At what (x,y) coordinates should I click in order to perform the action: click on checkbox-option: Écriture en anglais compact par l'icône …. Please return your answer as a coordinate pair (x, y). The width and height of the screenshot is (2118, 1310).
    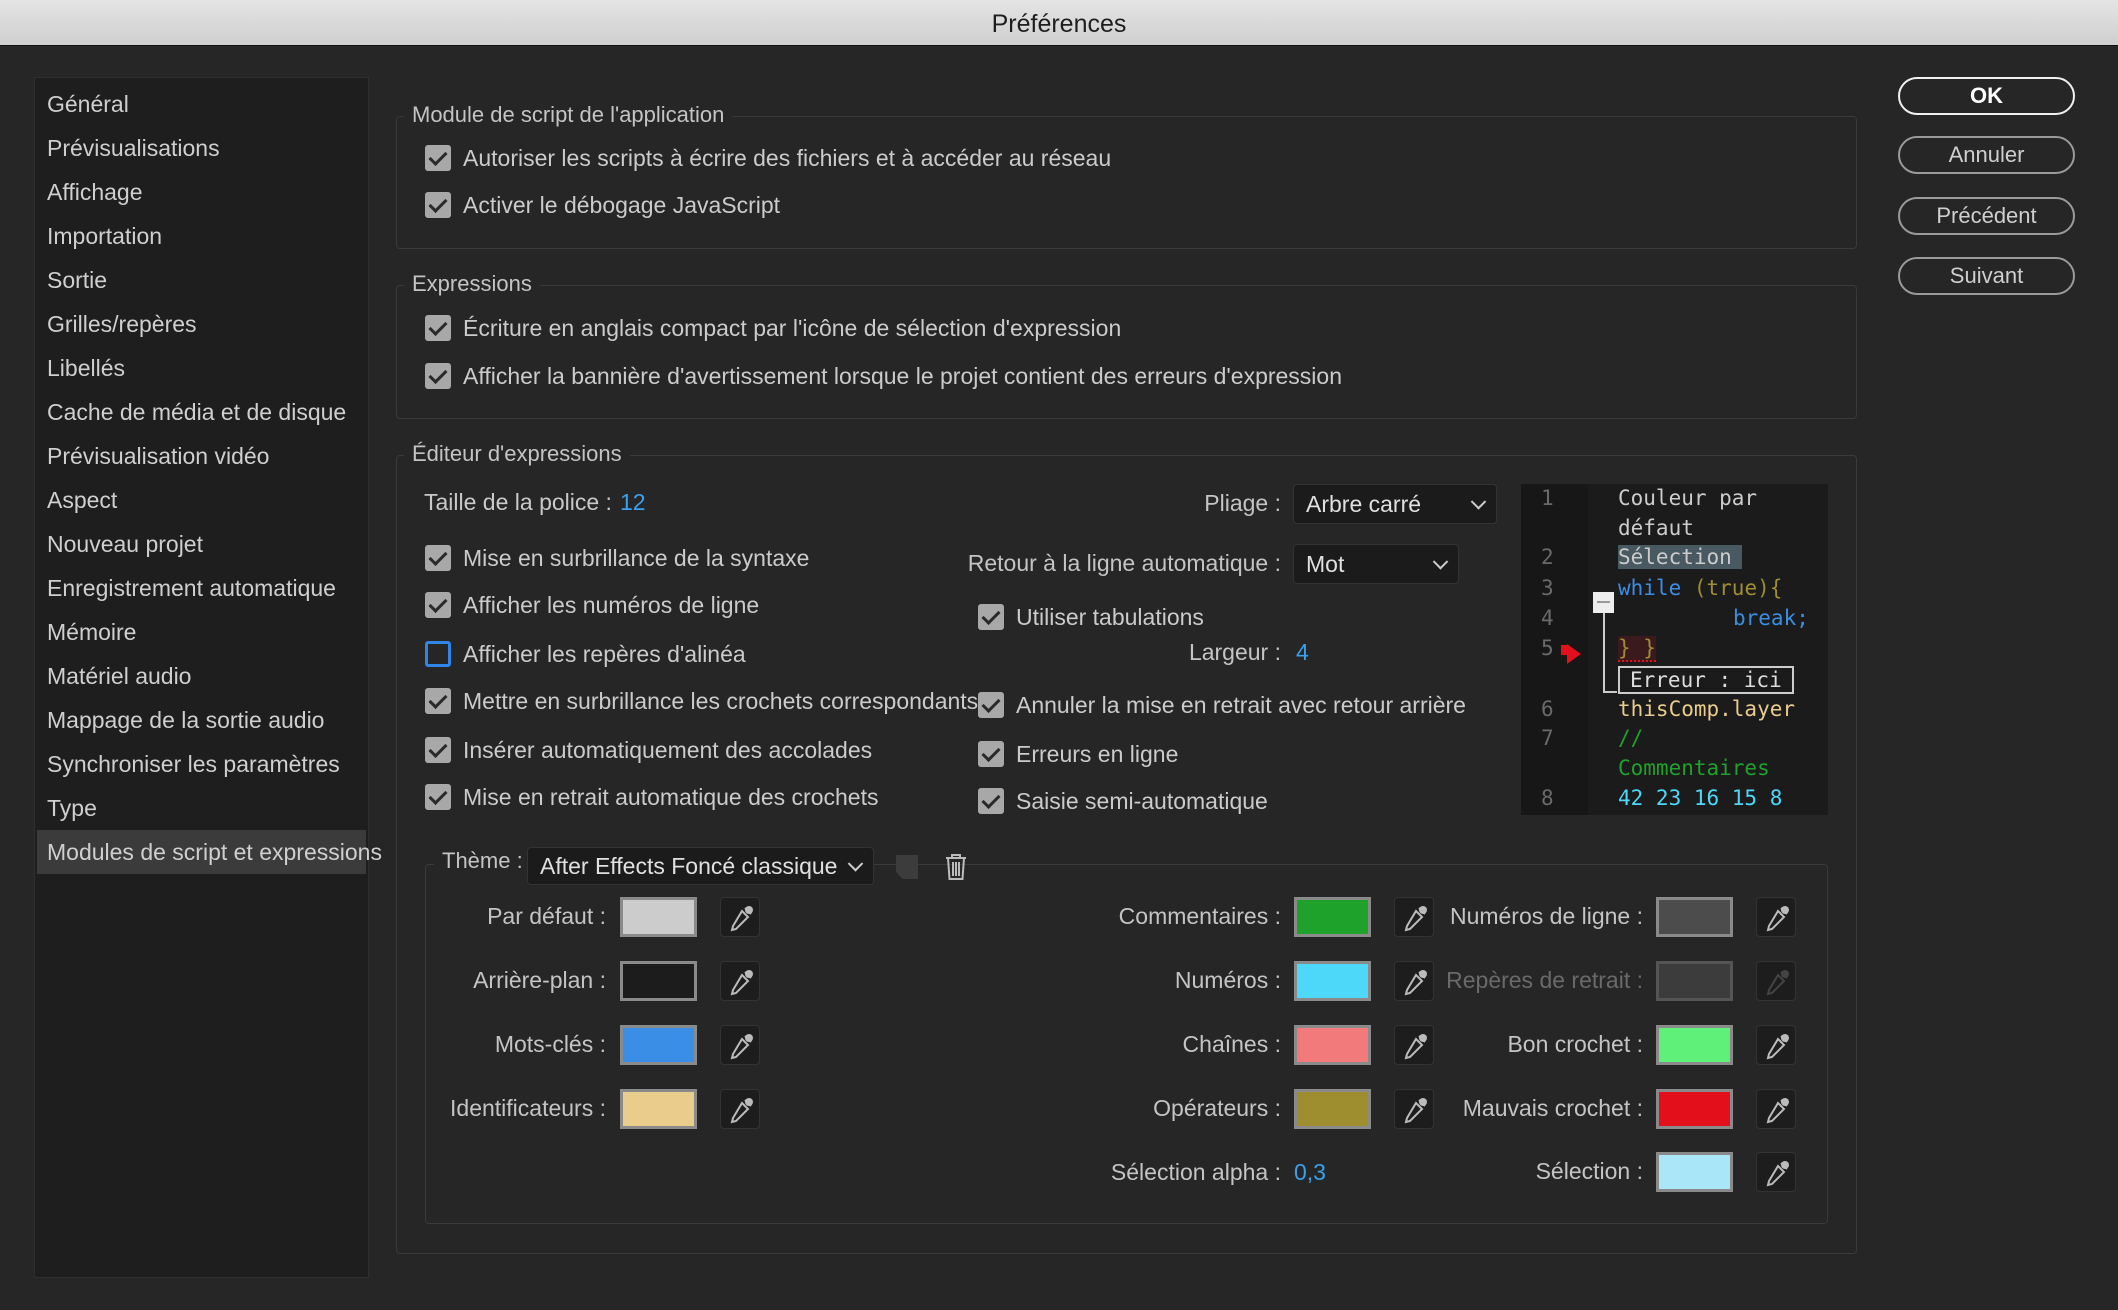
    Looking at the image, I should click on (773, 328).